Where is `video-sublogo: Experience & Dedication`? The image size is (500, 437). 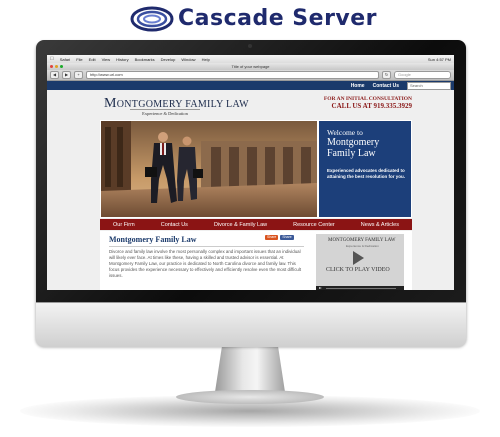
video-sublogo: Experience & Dedication is located at coordinates (362, 246).